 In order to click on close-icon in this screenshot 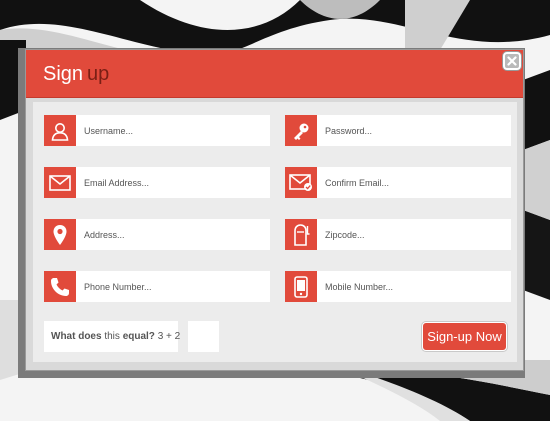, I will do `click(512, 61)`.